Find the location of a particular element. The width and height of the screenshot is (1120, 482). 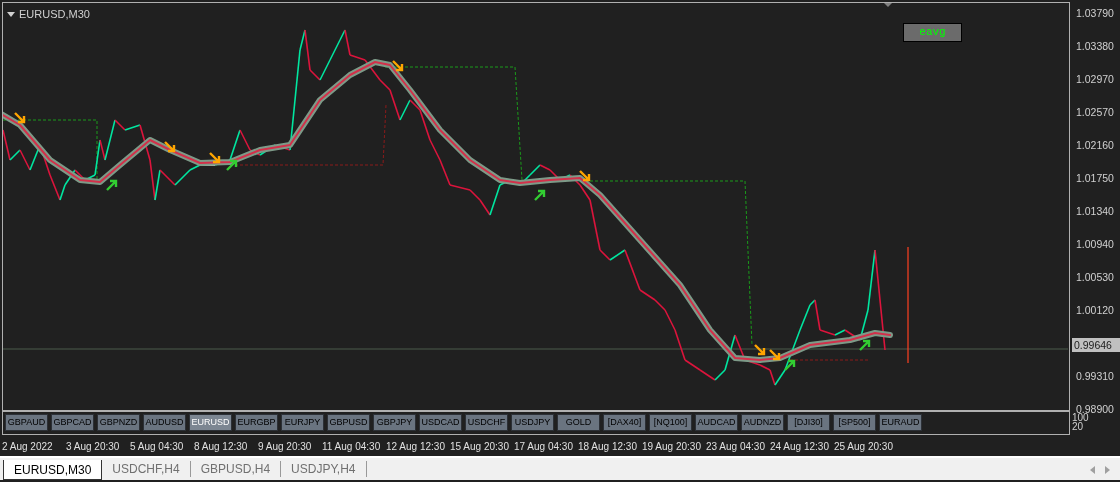

symbol-button: GBPJPY is located at coordinates (394, 422).